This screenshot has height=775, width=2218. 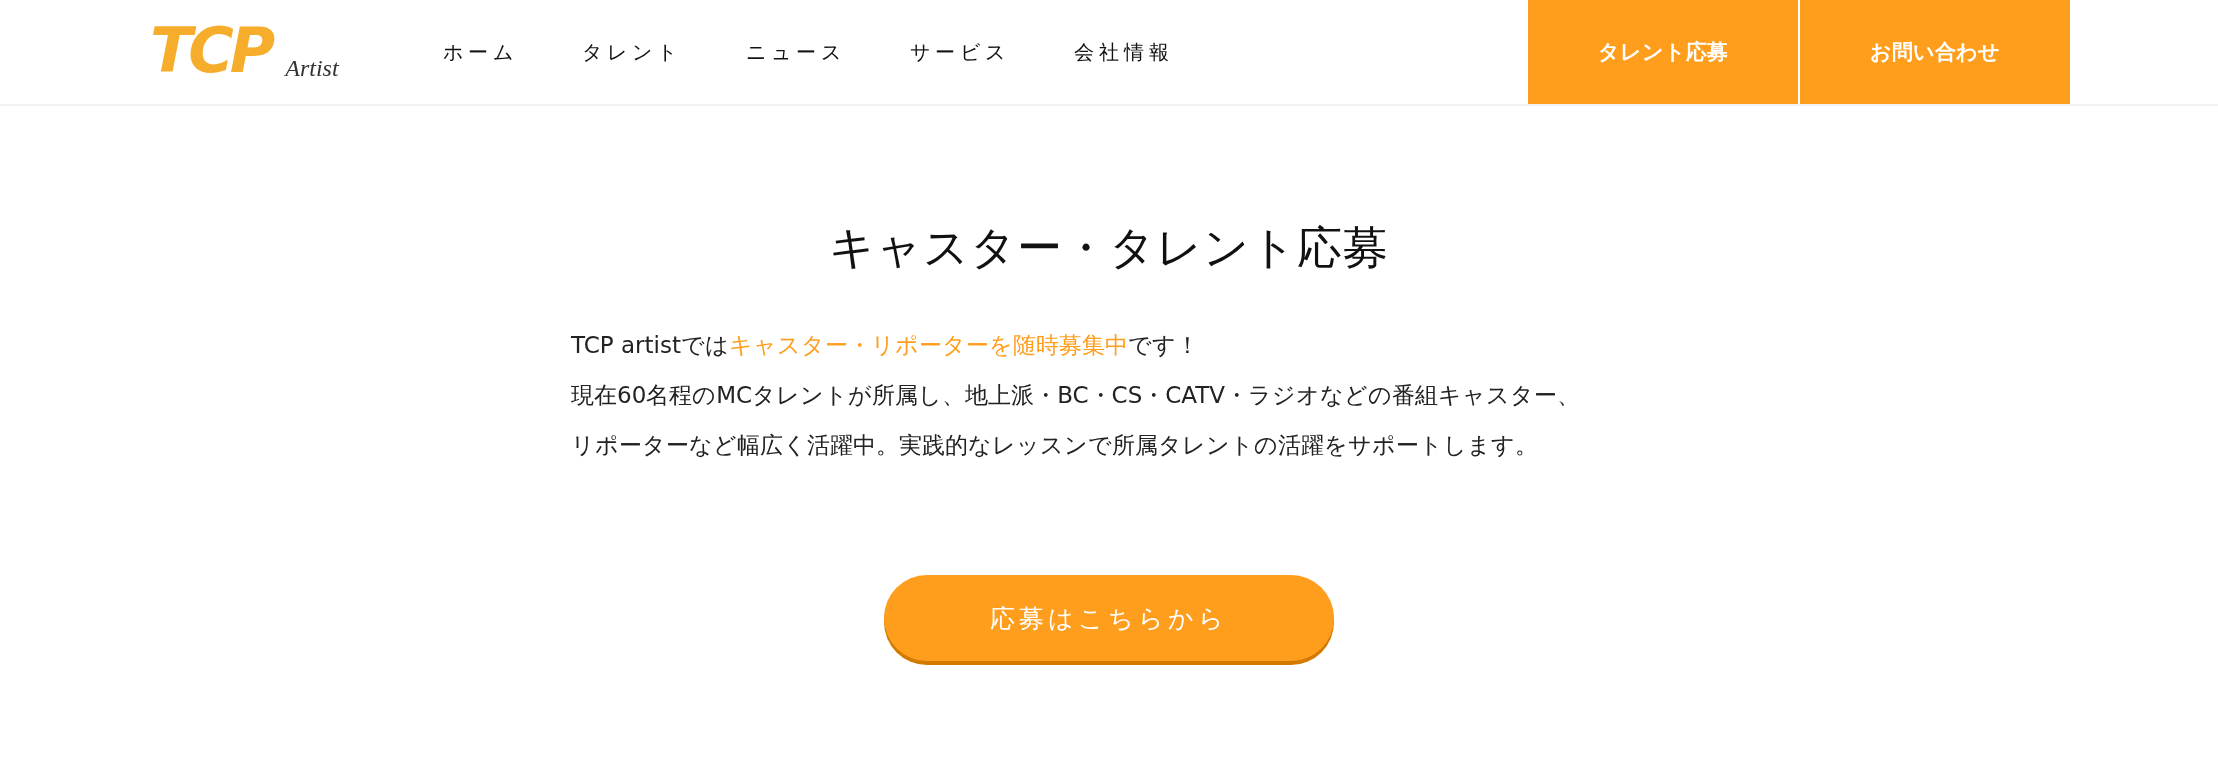 I want to click on nav-link: 会社情報, so click(x=1124, y=52).